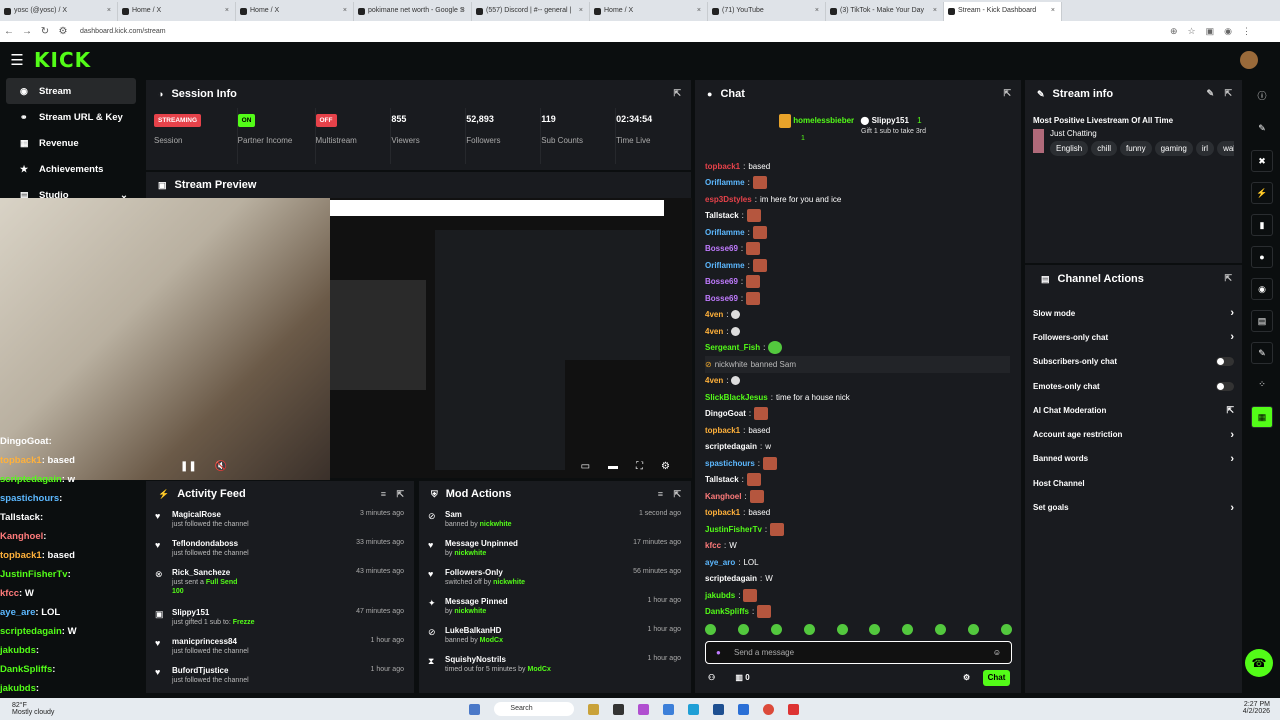 This screenshot has width=1280, height=720. What do you see at coordinates (555, 608) in the screenshot?
I see `mod-action-item: ✦ Message Pinned by nickwhite 1 hour ago` at bounding box center [555, 608].